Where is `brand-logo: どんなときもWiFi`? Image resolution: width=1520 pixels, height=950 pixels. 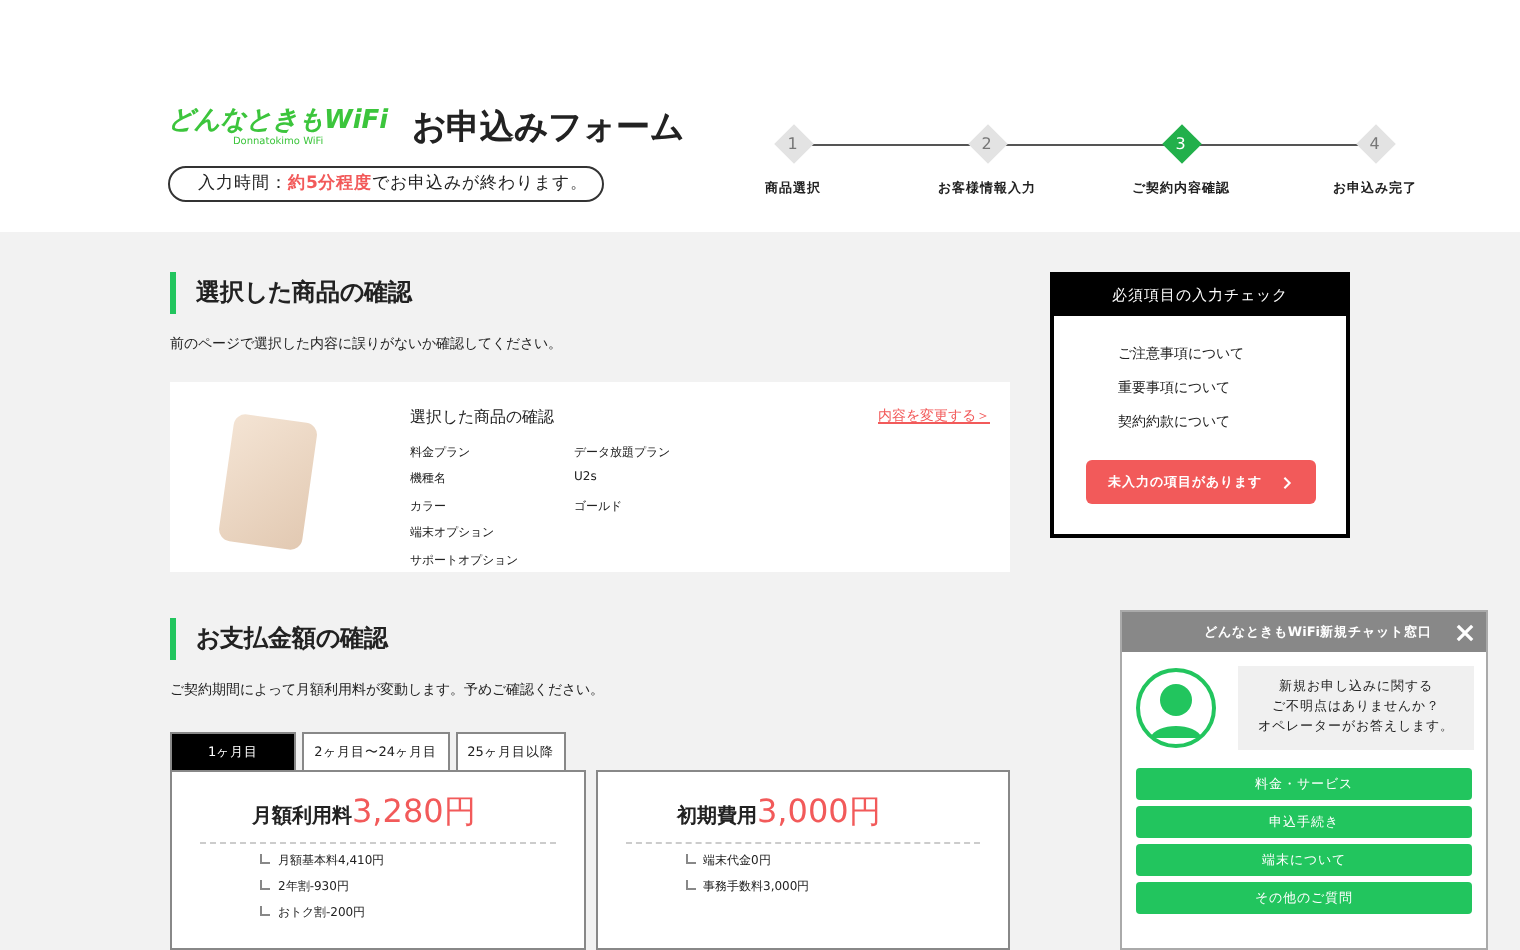
brand-logo: どんなときもWiFi is located at coordinates (278, 121).